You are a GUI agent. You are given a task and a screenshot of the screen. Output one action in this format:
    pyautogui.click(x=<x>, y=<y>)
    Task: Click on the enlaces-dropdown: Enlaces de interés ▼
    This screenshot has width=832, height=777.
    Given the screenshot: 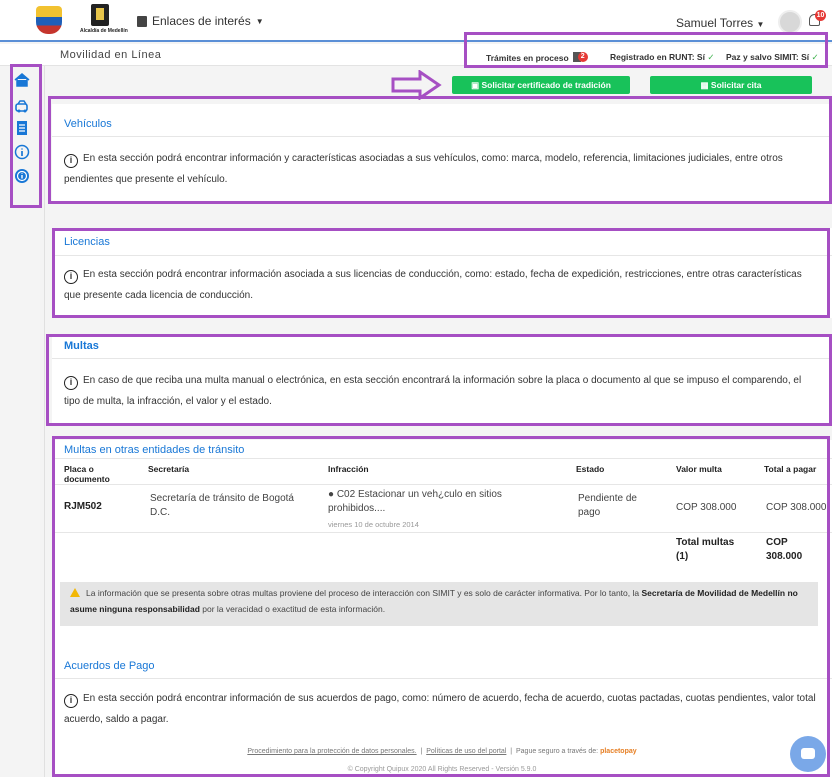 What is the action you would take?
    pyautogui.click(x=200, y=21)
    